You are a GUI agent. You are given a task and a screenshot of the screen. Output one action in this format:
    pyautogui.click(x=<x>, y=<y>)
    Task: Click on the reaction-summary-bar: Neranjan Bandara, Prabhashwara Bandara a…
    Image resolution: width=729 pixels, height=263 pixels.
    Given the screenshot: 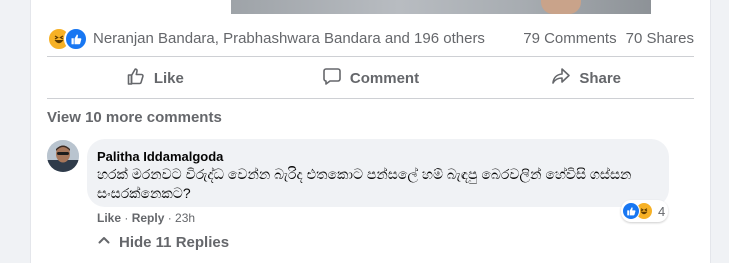 What is the action you would take?
    pyautogui.click(x=370, y=38)
    